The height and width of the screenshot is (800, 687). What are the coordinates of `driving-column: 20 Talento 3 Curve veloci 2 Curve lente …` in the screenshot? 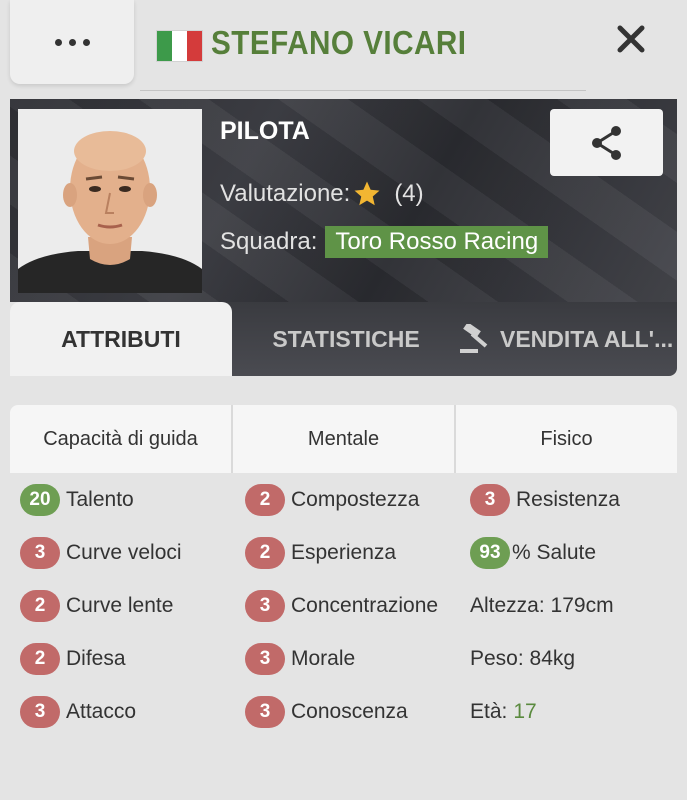 It's located at (121, 605).